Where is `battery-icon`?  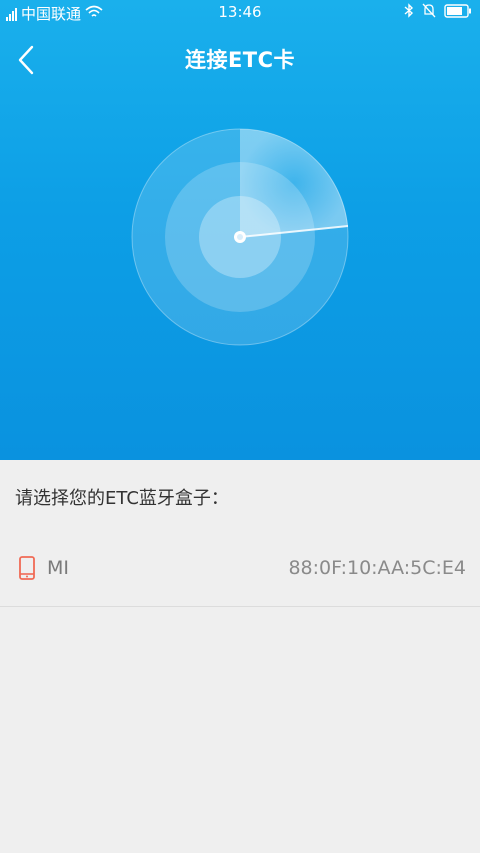 battery-icon is located at coordinates (458, 12).